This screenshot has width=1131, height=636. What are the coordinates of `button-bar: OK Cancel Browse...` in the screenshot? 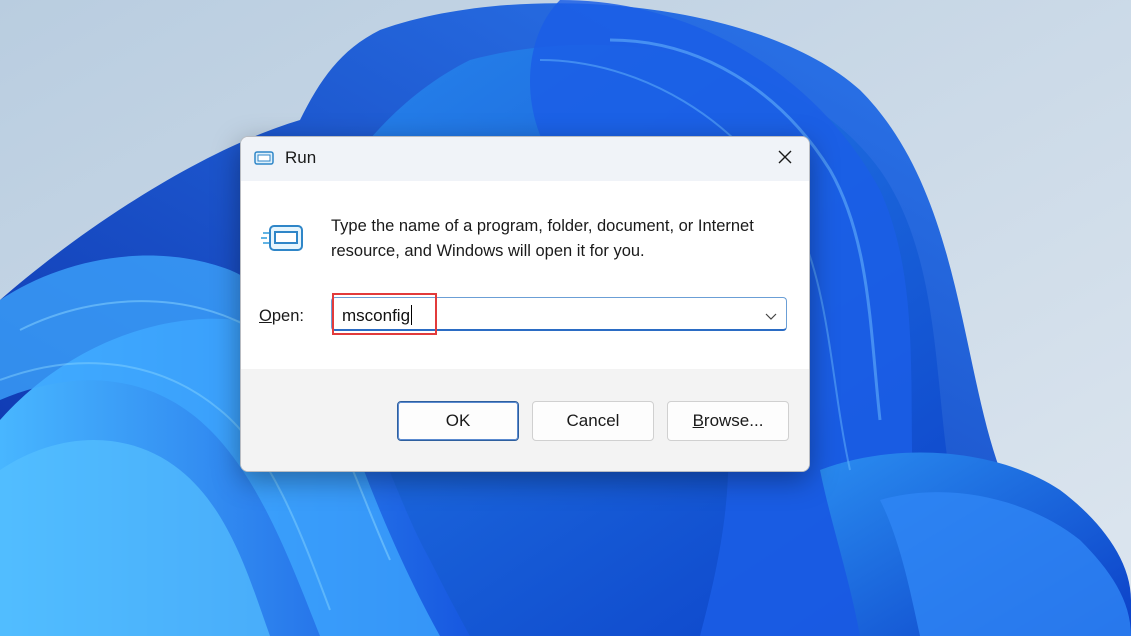 It's located at (525, 420).